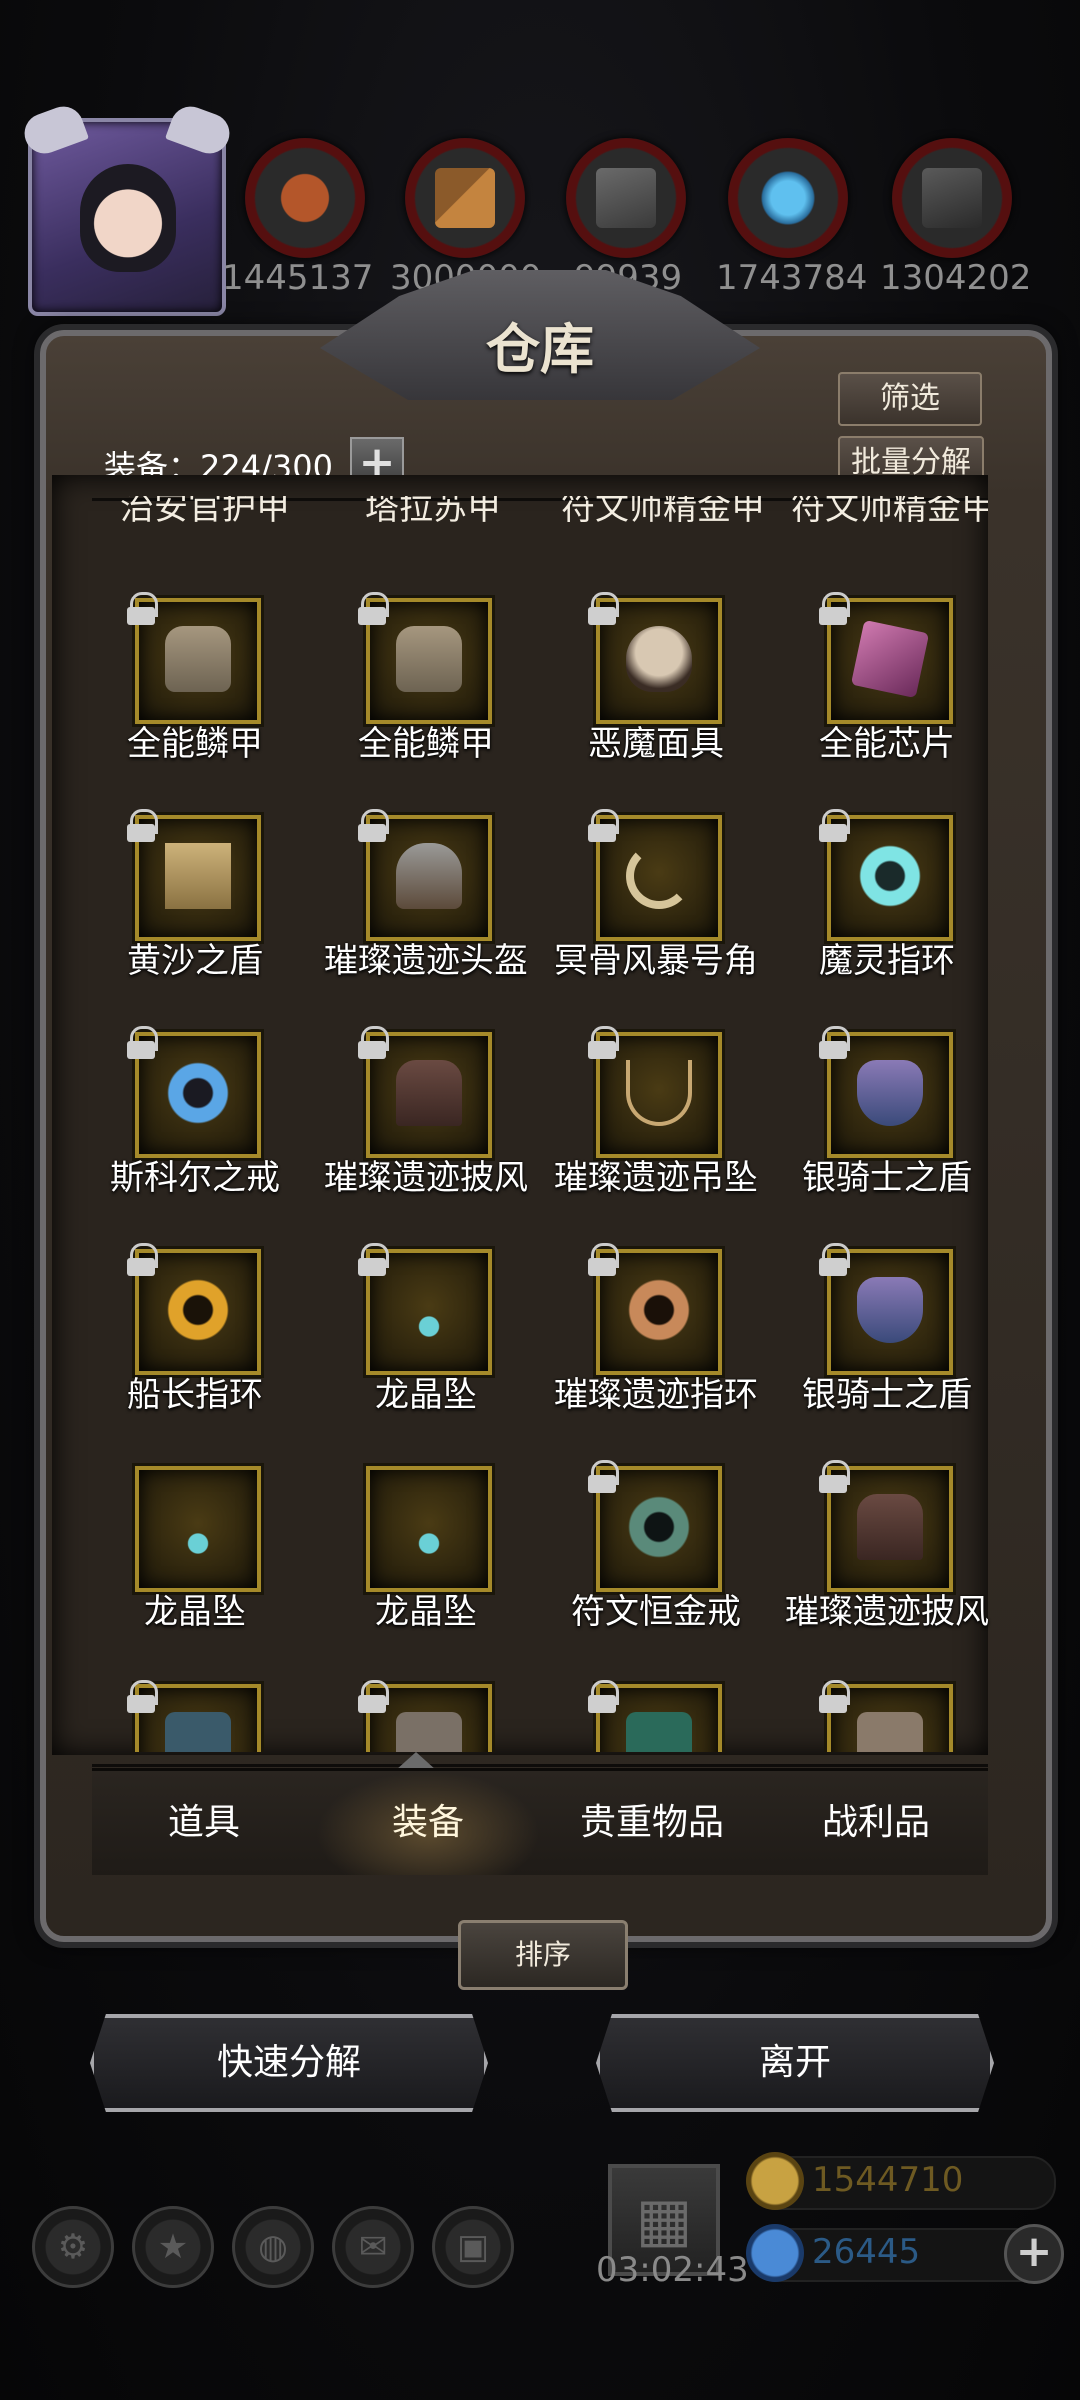 Image resolution: width=1080 pixels, height=2400 pixels. Describe the element at coordinates (273, 2247) in the screenshot. I see `portal-icon: ◍` at that location.